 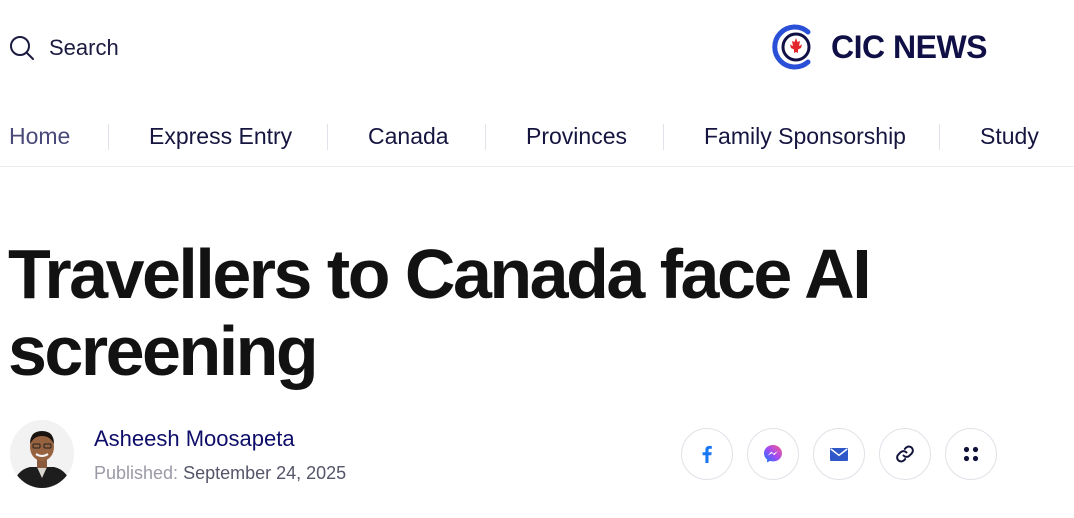 I want to click on author-avatar, so click(x=42, y=454).